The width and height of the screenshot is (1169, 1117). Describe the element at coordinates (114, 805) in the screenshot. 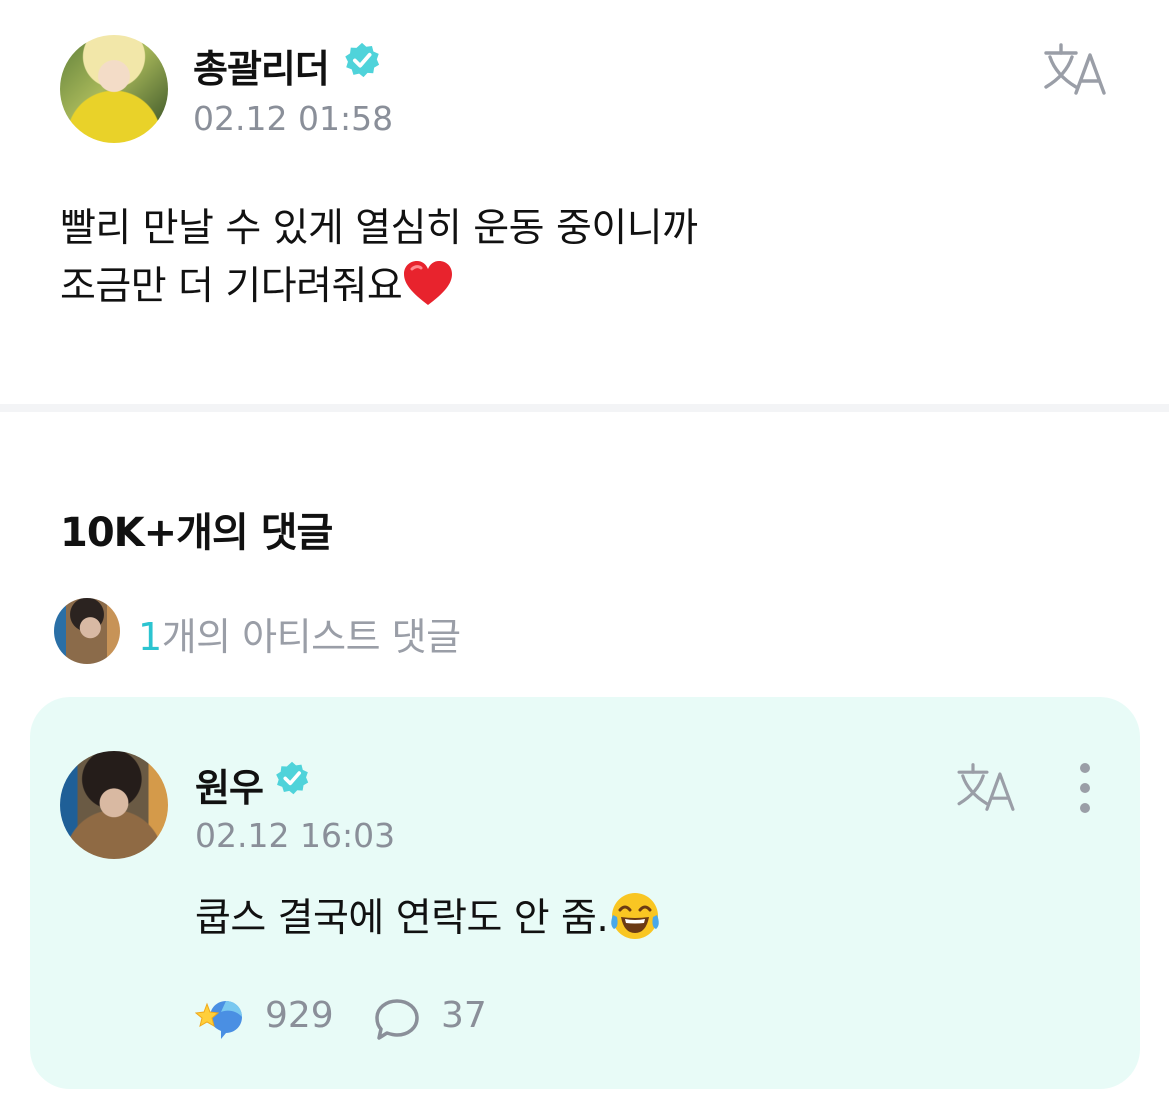

I see `comment-author-avatar` at that location.